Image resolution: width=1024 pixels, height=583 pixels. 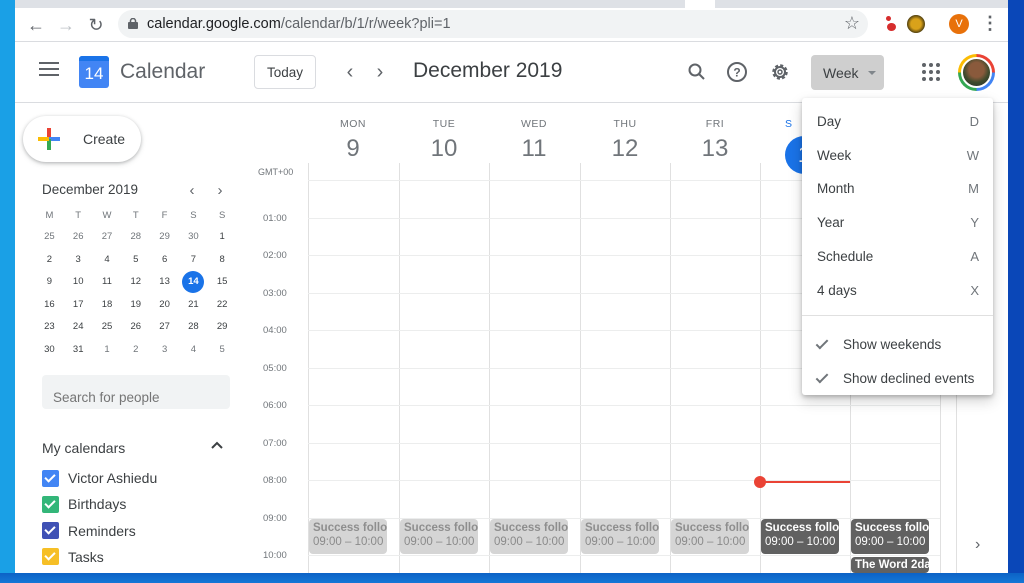 What do you see at coordinates (107, 305) in the screenshot?
I see `mini-day: 18` at bounding box center [107, 305].